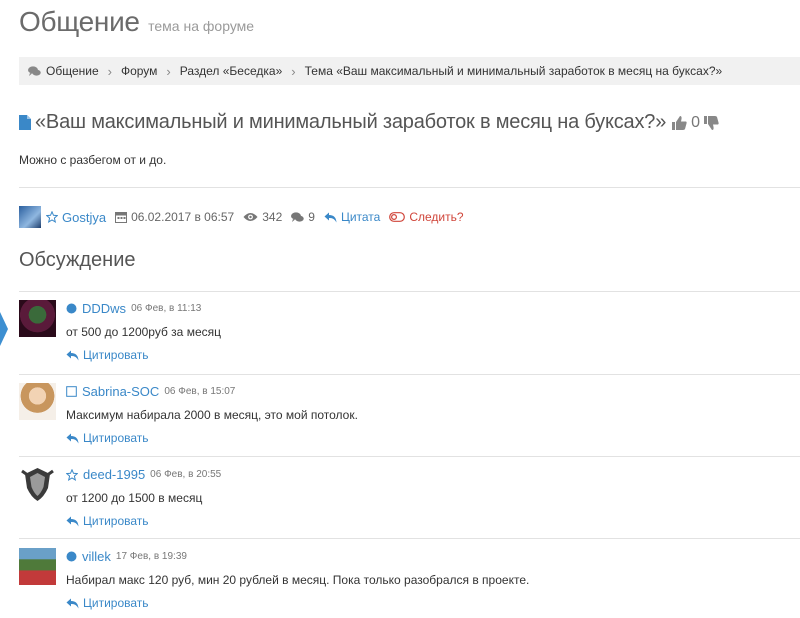  What do you see at coordinates (151, 556) in the screenshot?
I see `comment-date: 17 Фев, в 19:39` at bounding box center [151, 556].